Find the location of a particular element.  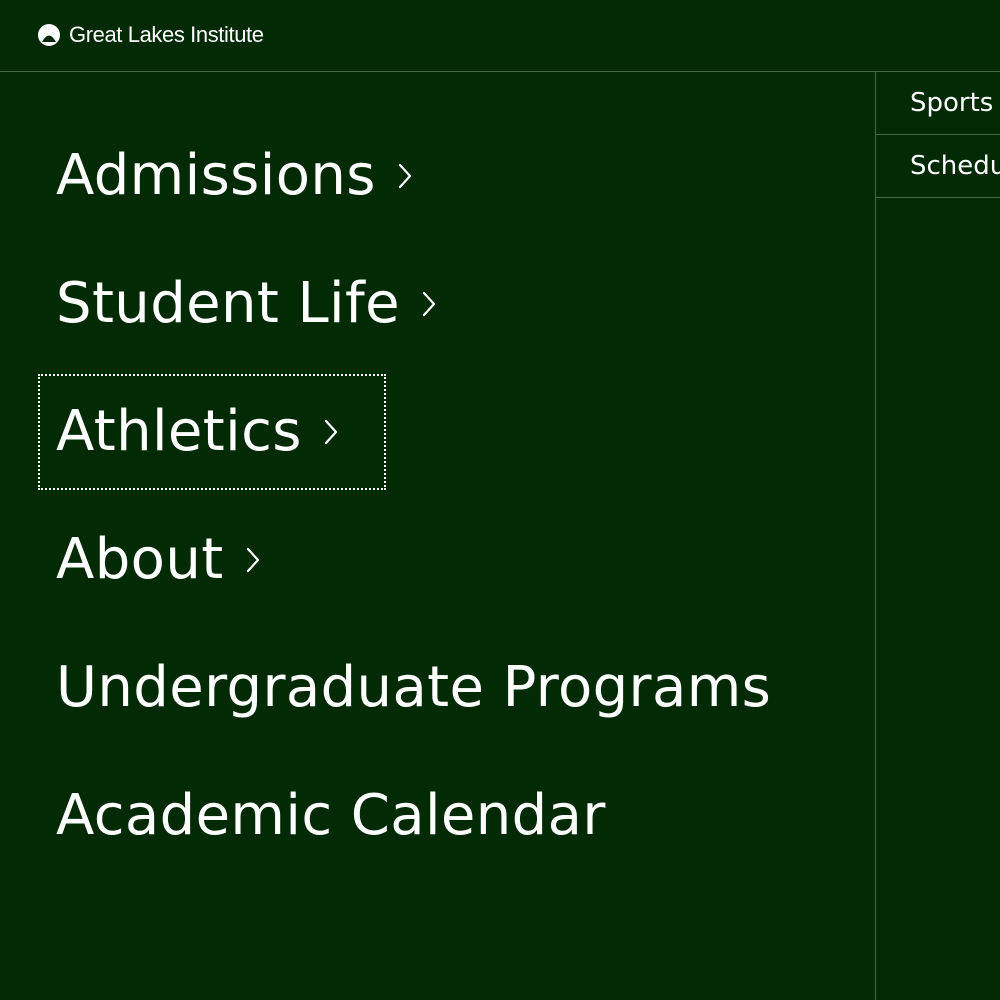

submenu-item-sports: Sports is located at coordinates (938, 103).